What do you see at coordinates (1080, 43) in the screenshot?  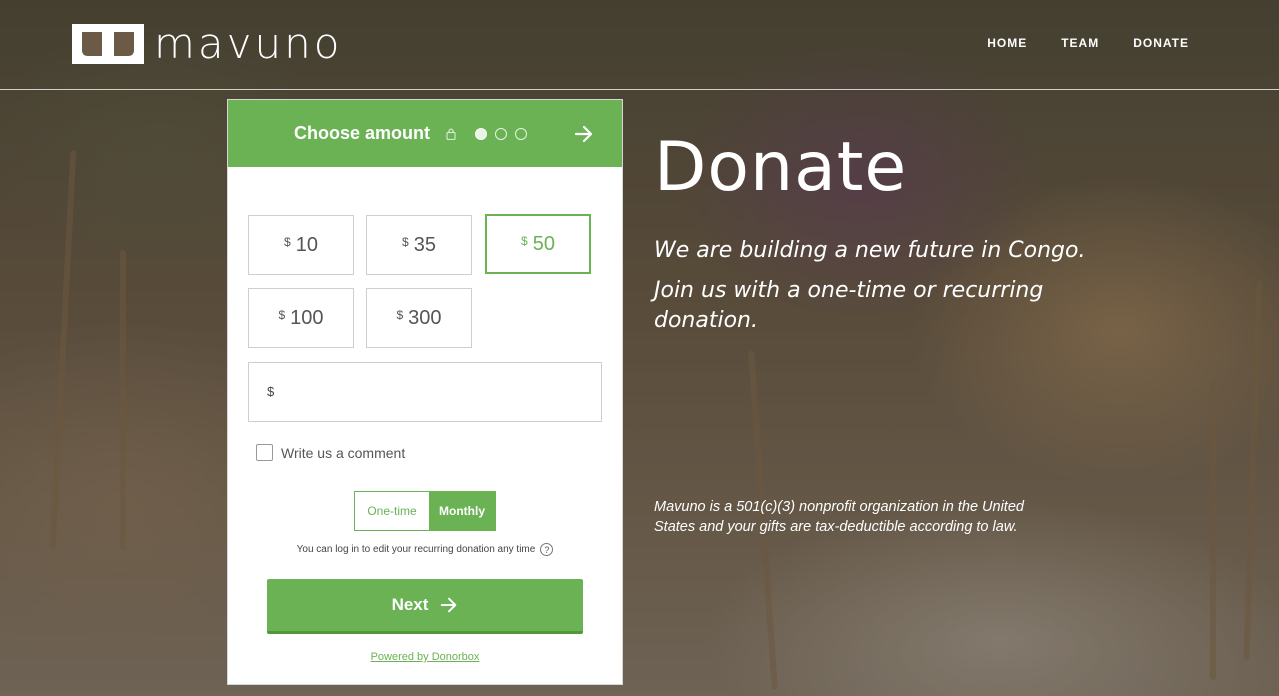 I see `nav-team: TEAM` at bounding box center [1080, 43].